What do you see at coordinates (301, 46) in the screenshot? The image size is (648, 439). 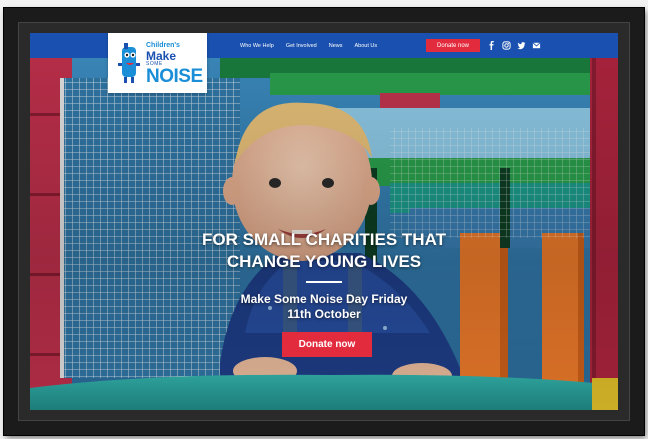 I see `nav-link-get-involved: Get Involved` at bounding box center [301, 46].